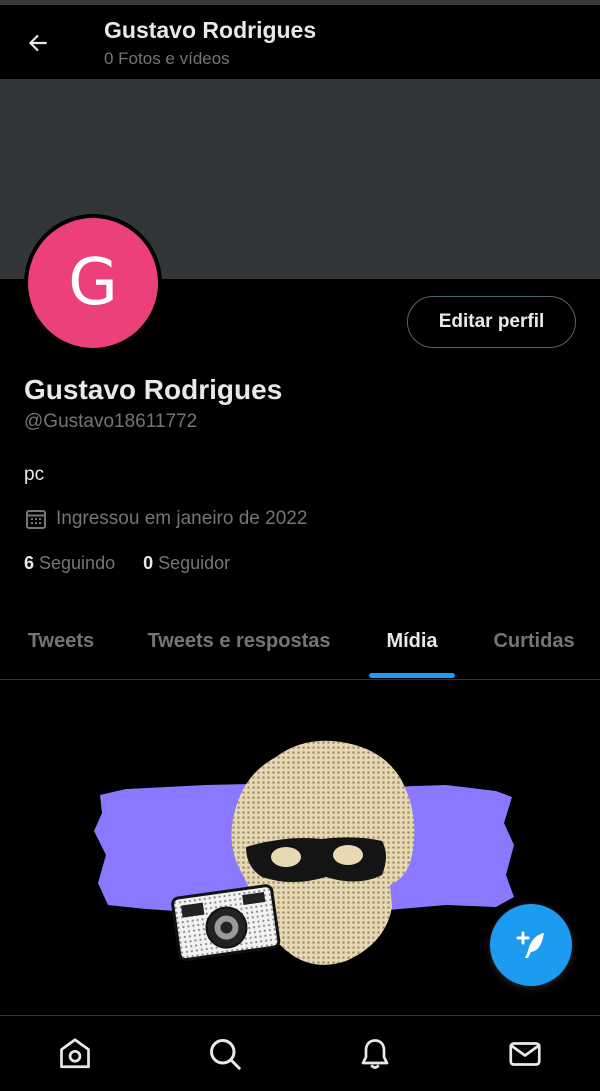 This screenshot has width=600, height=1091. What do you see at coordinates (127, 563) in the screenshot?
I see `follow-stats: 6 Seguindo 0 Seguidor` at bounding box center [127, 563].